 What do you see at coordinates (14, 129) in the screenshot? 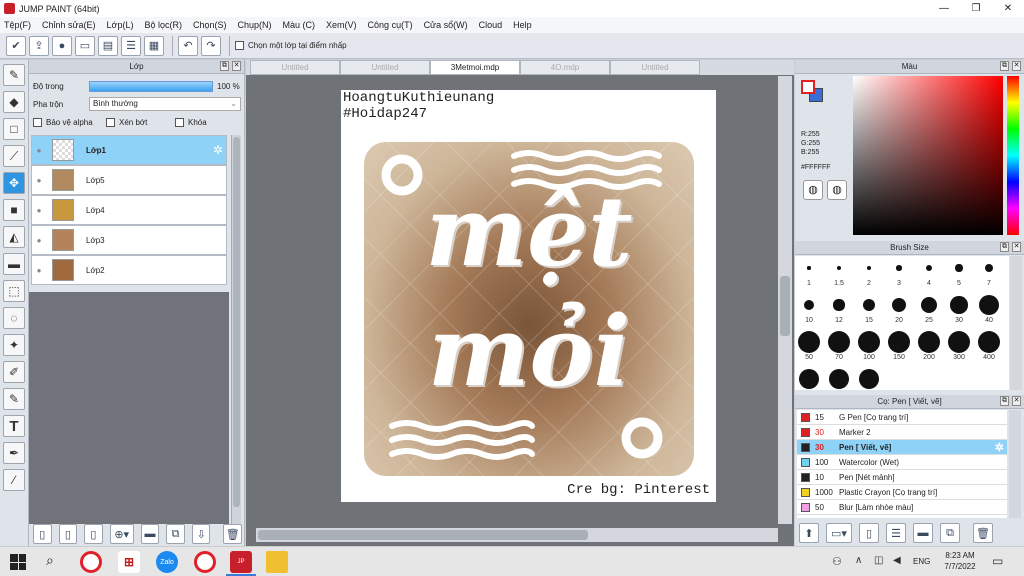
I see `rectangle-tool-icon: □` at bounding box center [14, 129].